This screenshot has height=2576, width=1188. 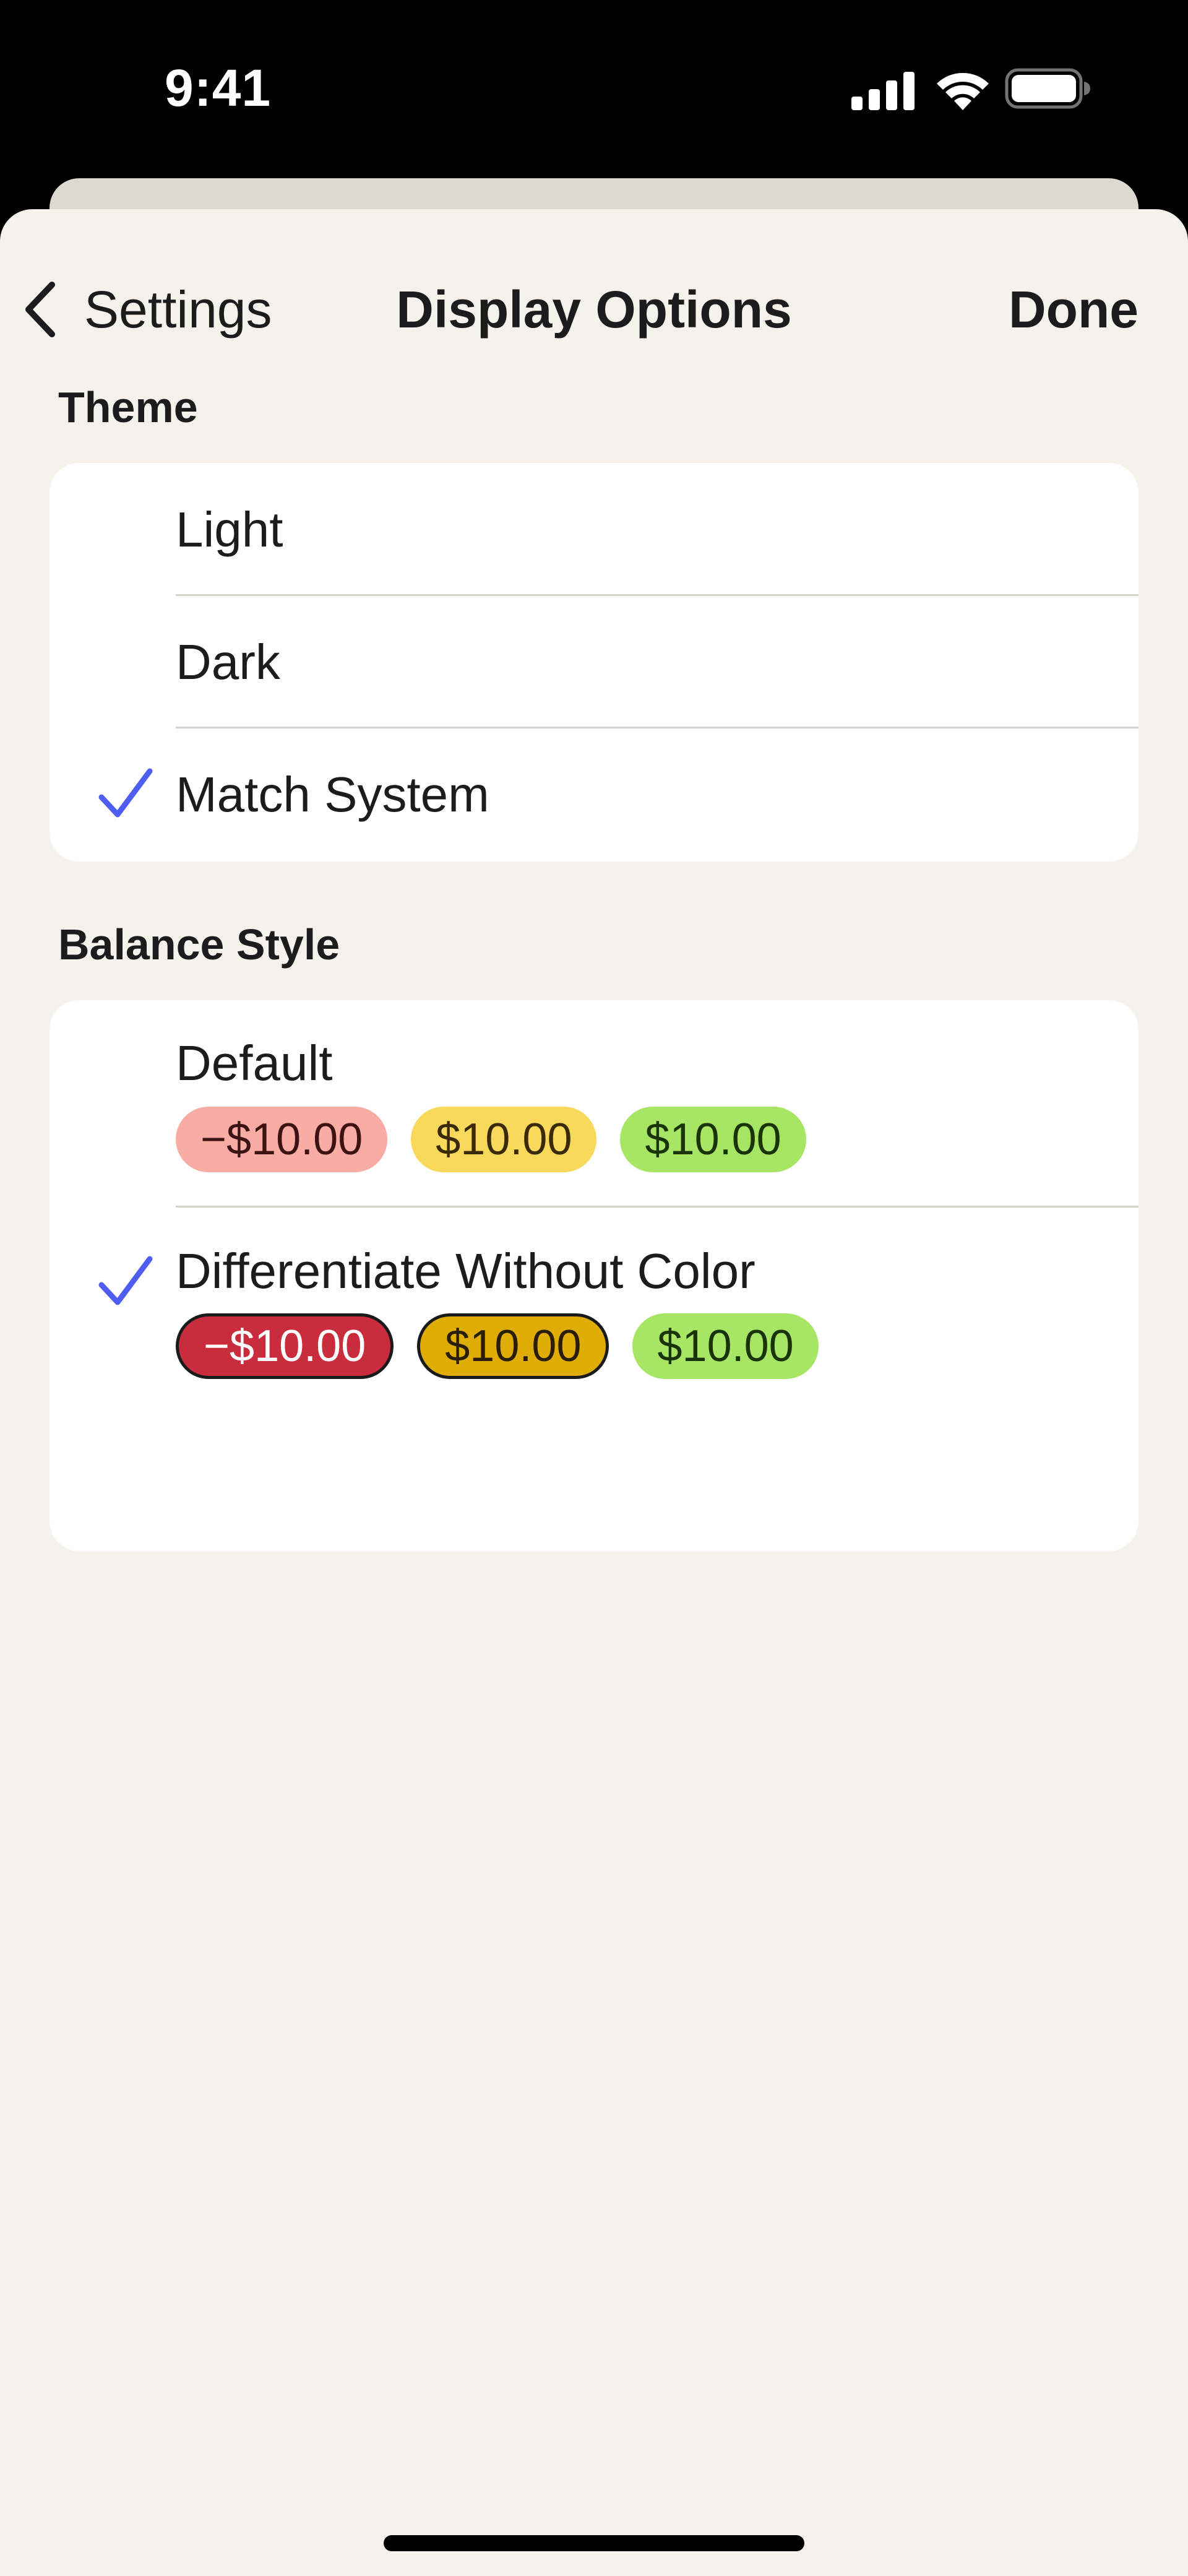 I want to click on status-icons, so click(x=970, y=89).